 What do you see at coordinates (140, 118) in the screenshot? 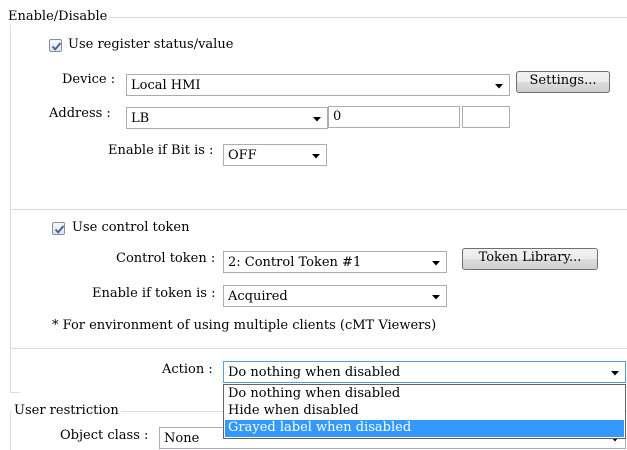
I see `address-type-value: LB` at bounding box center [140, 118].